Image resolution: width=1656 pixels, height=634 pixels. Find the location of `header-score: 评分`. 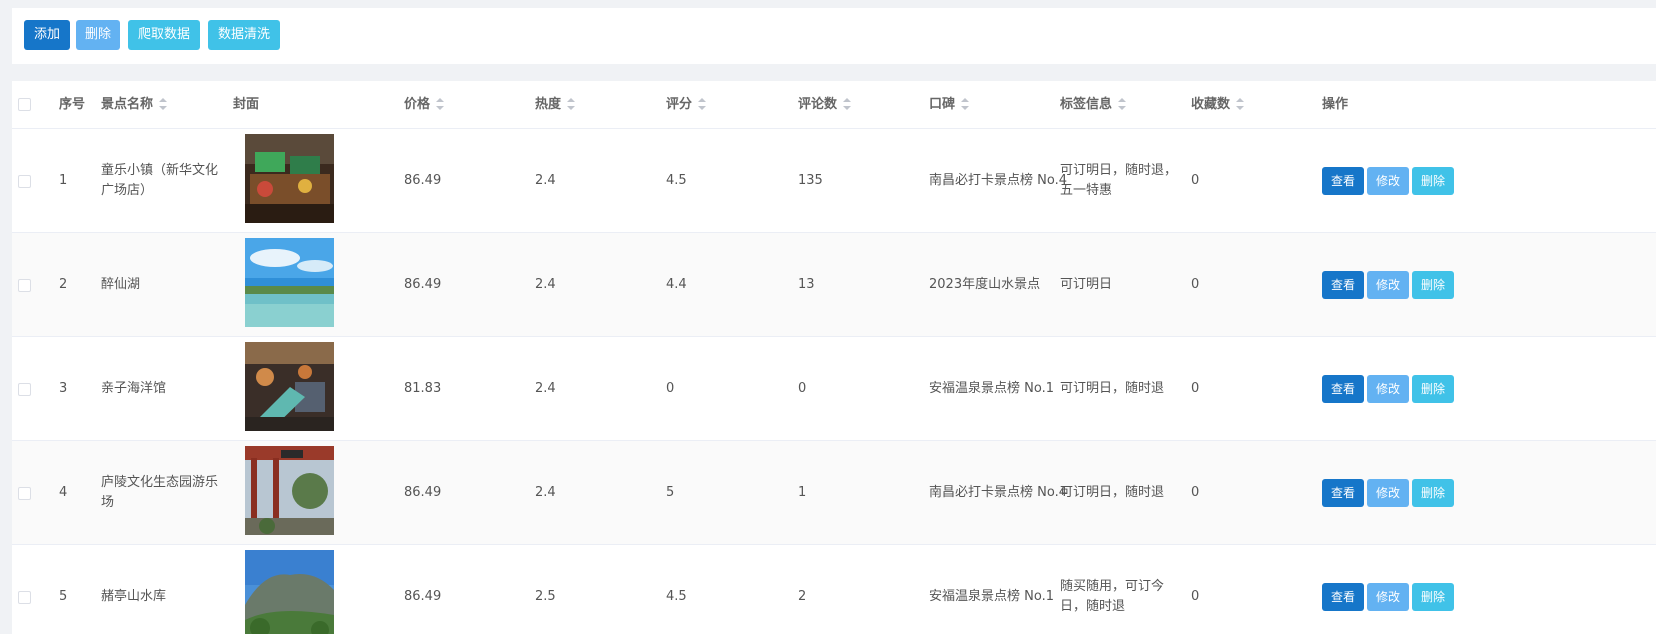

header-score: 评分 is located at coordinates (686, 105).